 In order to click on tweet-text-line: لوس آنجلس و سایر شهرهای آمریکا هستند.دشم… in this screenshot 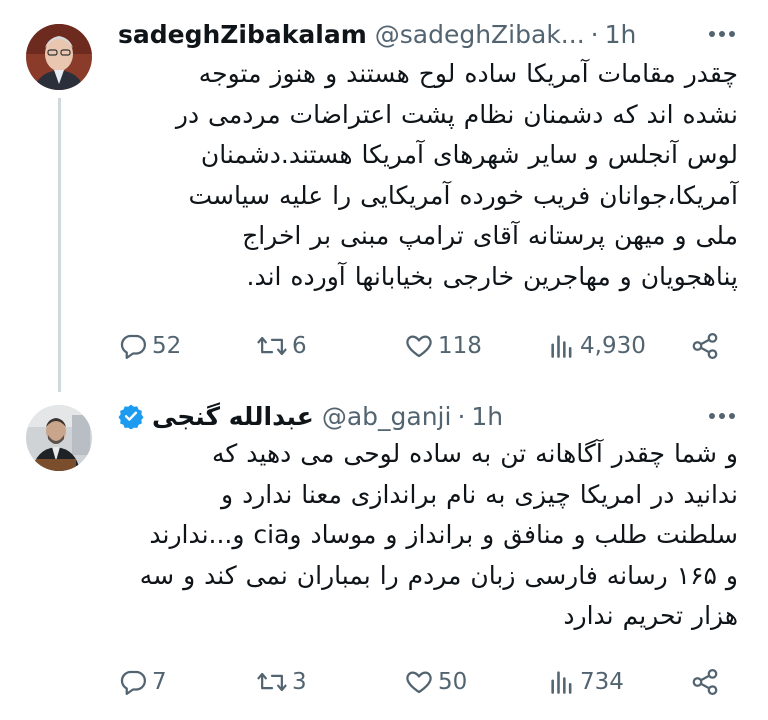, I will do `click(469, 154)`.